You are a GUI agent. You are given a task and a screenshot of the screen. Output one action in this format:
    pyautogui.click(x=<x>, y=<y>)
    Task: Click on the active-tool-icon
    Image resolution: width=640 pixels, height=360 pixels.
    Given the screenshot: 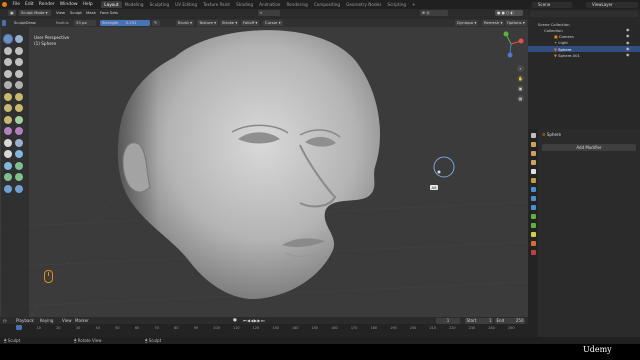 What is the action you would take?
    pyautogui.click(x=4, y=23)
    